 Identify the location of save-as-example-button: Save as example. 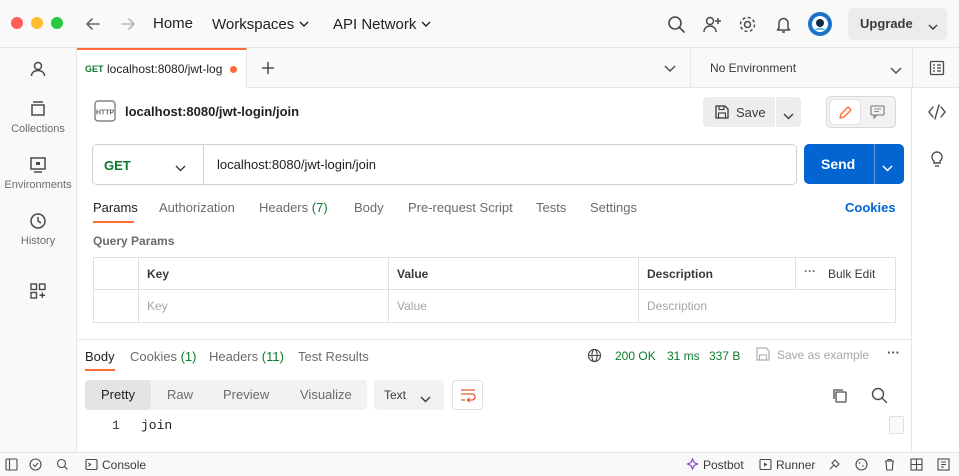
(823, 355).